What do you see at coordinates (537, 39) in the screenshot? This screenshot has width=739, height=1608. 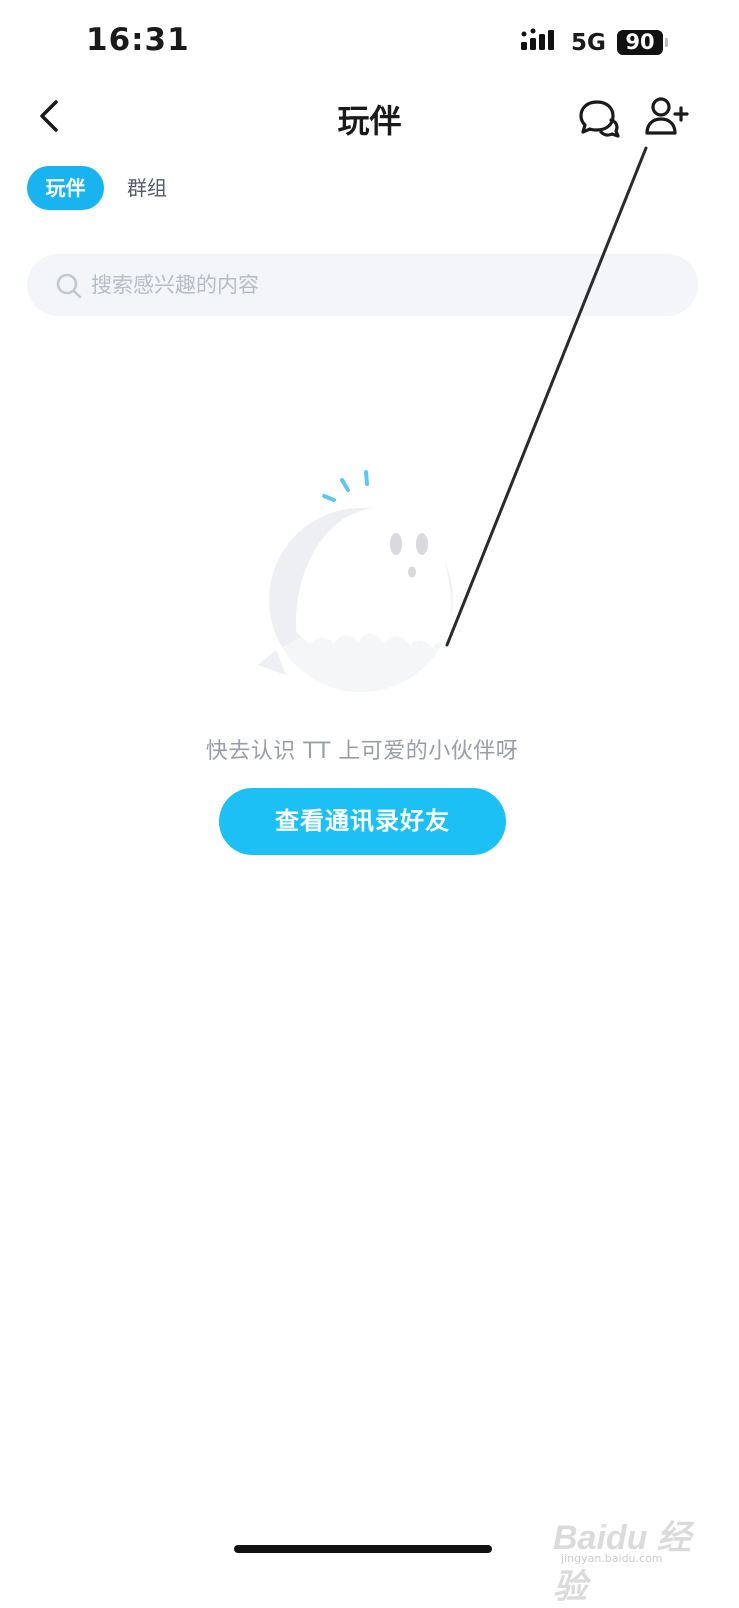 I see `signal-strength-icon` at bounding box center [537, 39].